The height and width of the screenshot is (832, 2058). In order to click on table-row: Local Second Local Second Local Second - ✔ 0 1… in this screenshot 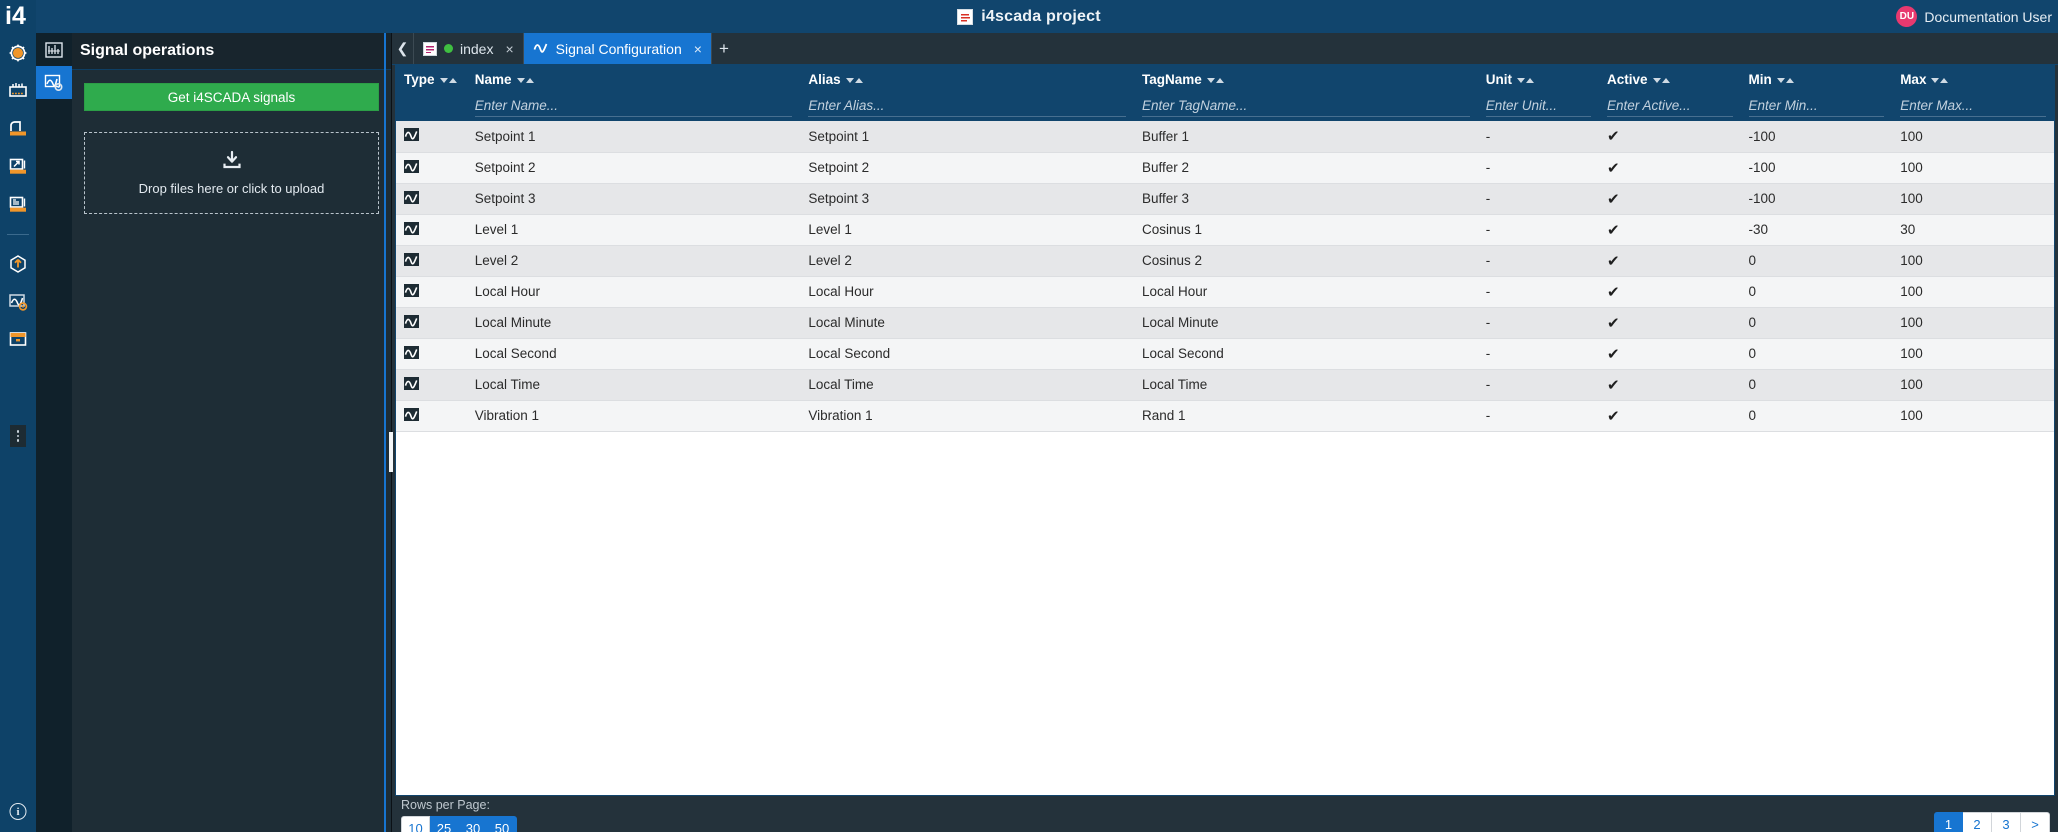, I will do `click(1225, 354)`.